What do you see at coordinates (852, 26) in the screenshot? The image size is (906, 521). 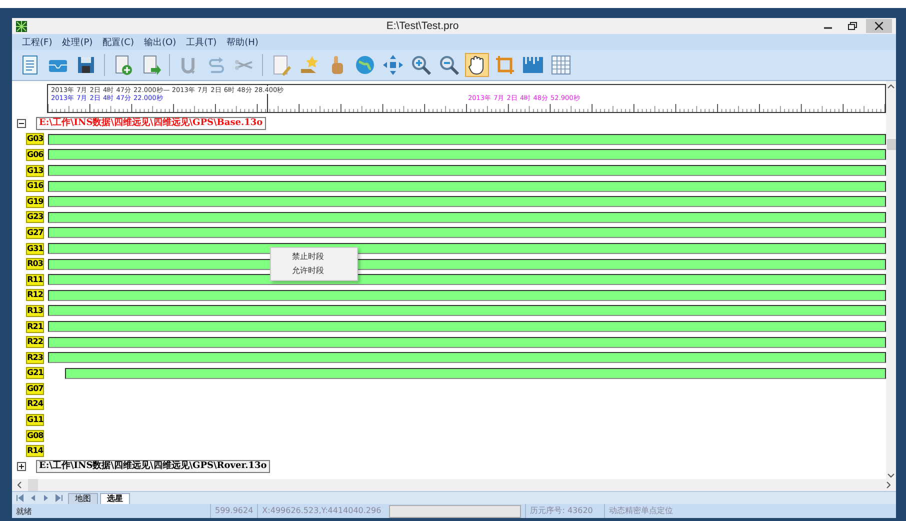 I see `restore-icon` at bounding box center [852, 26].